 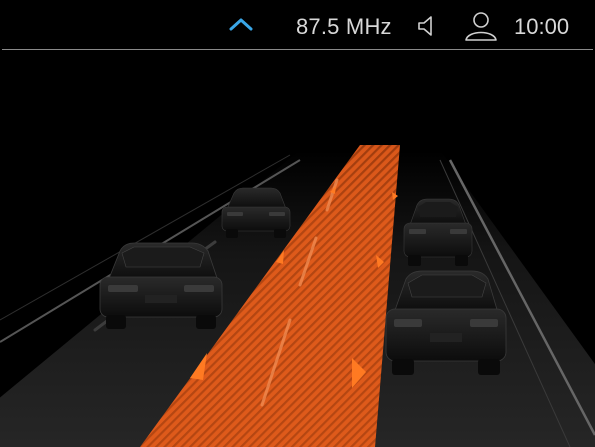 I want to click on speaker-icon, so click(x=428, y=26).